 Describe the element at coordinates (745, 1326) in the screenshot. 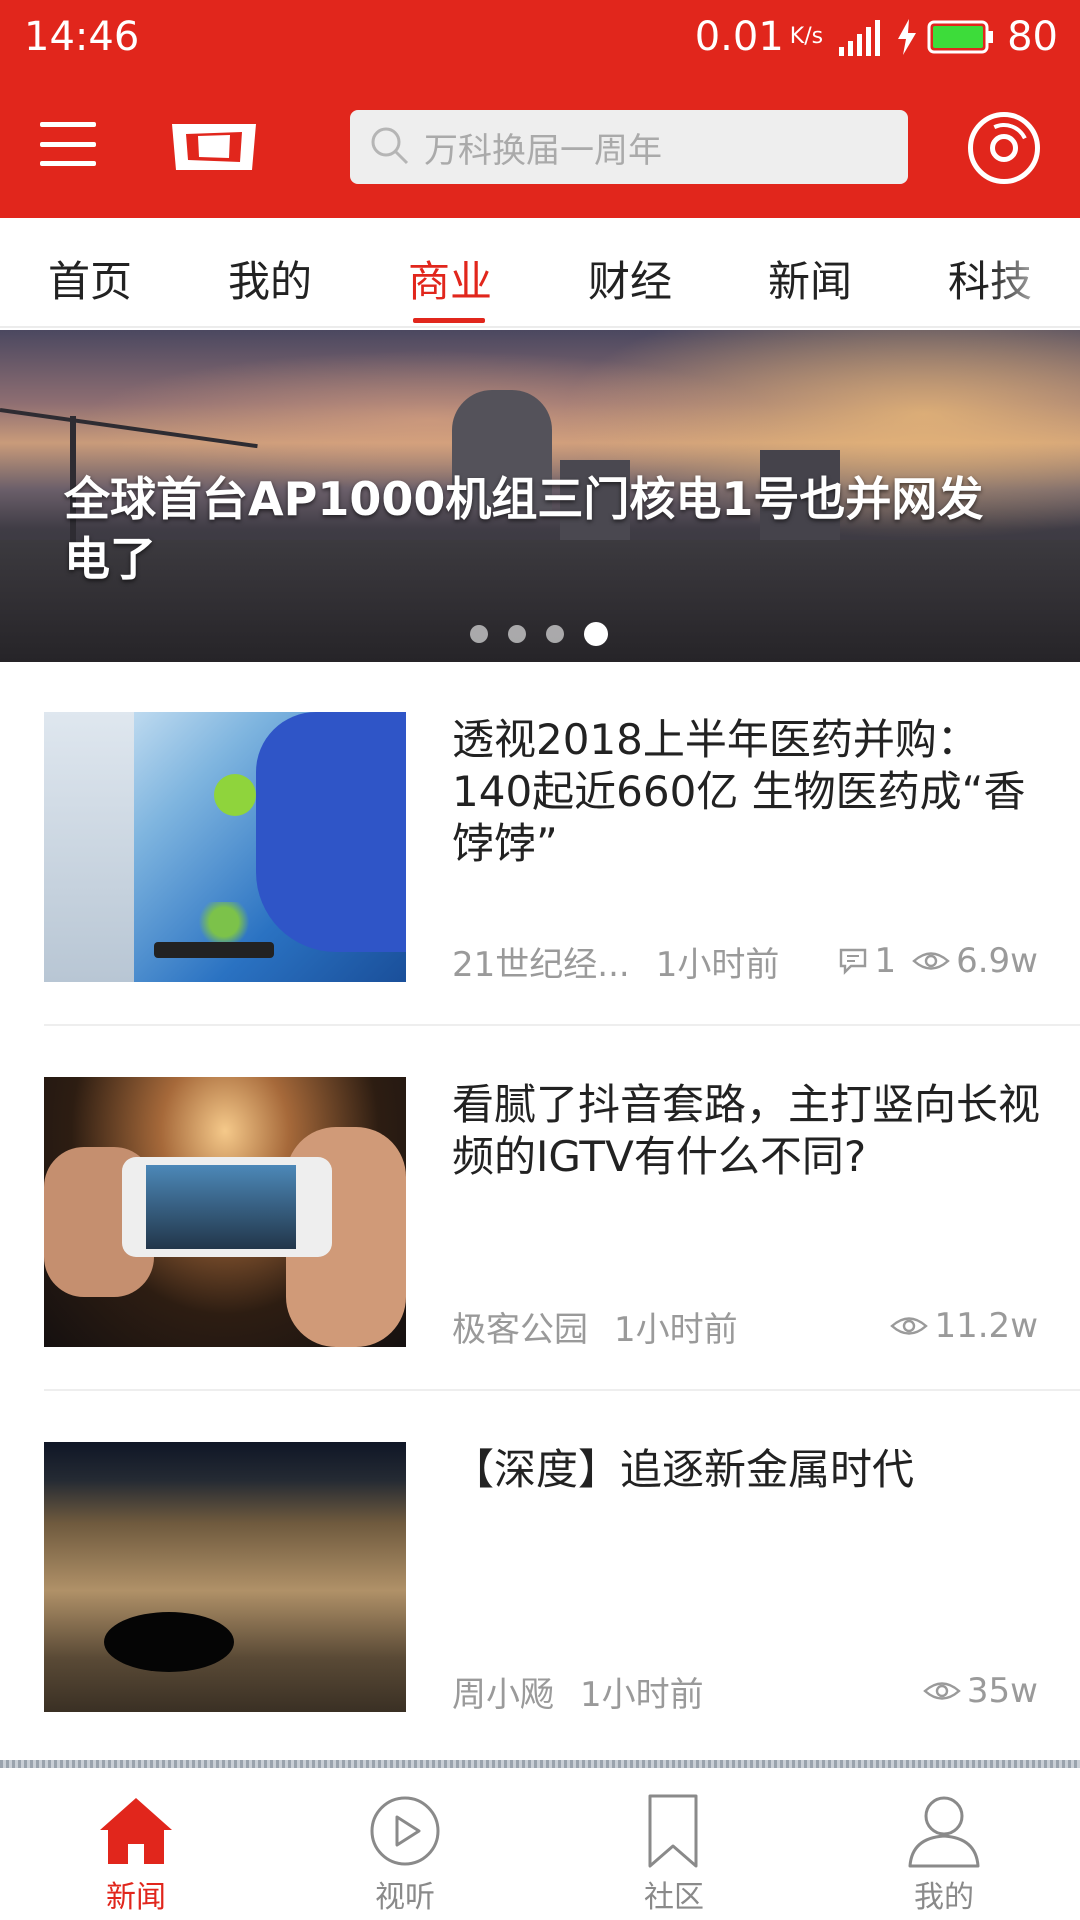

I see `news-meta: 极客公园 1小时前 11.2w` at that location.